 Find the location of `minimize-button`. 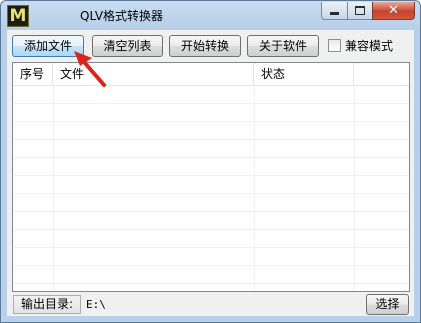

minimize-button is located at coordinates (334, 11).